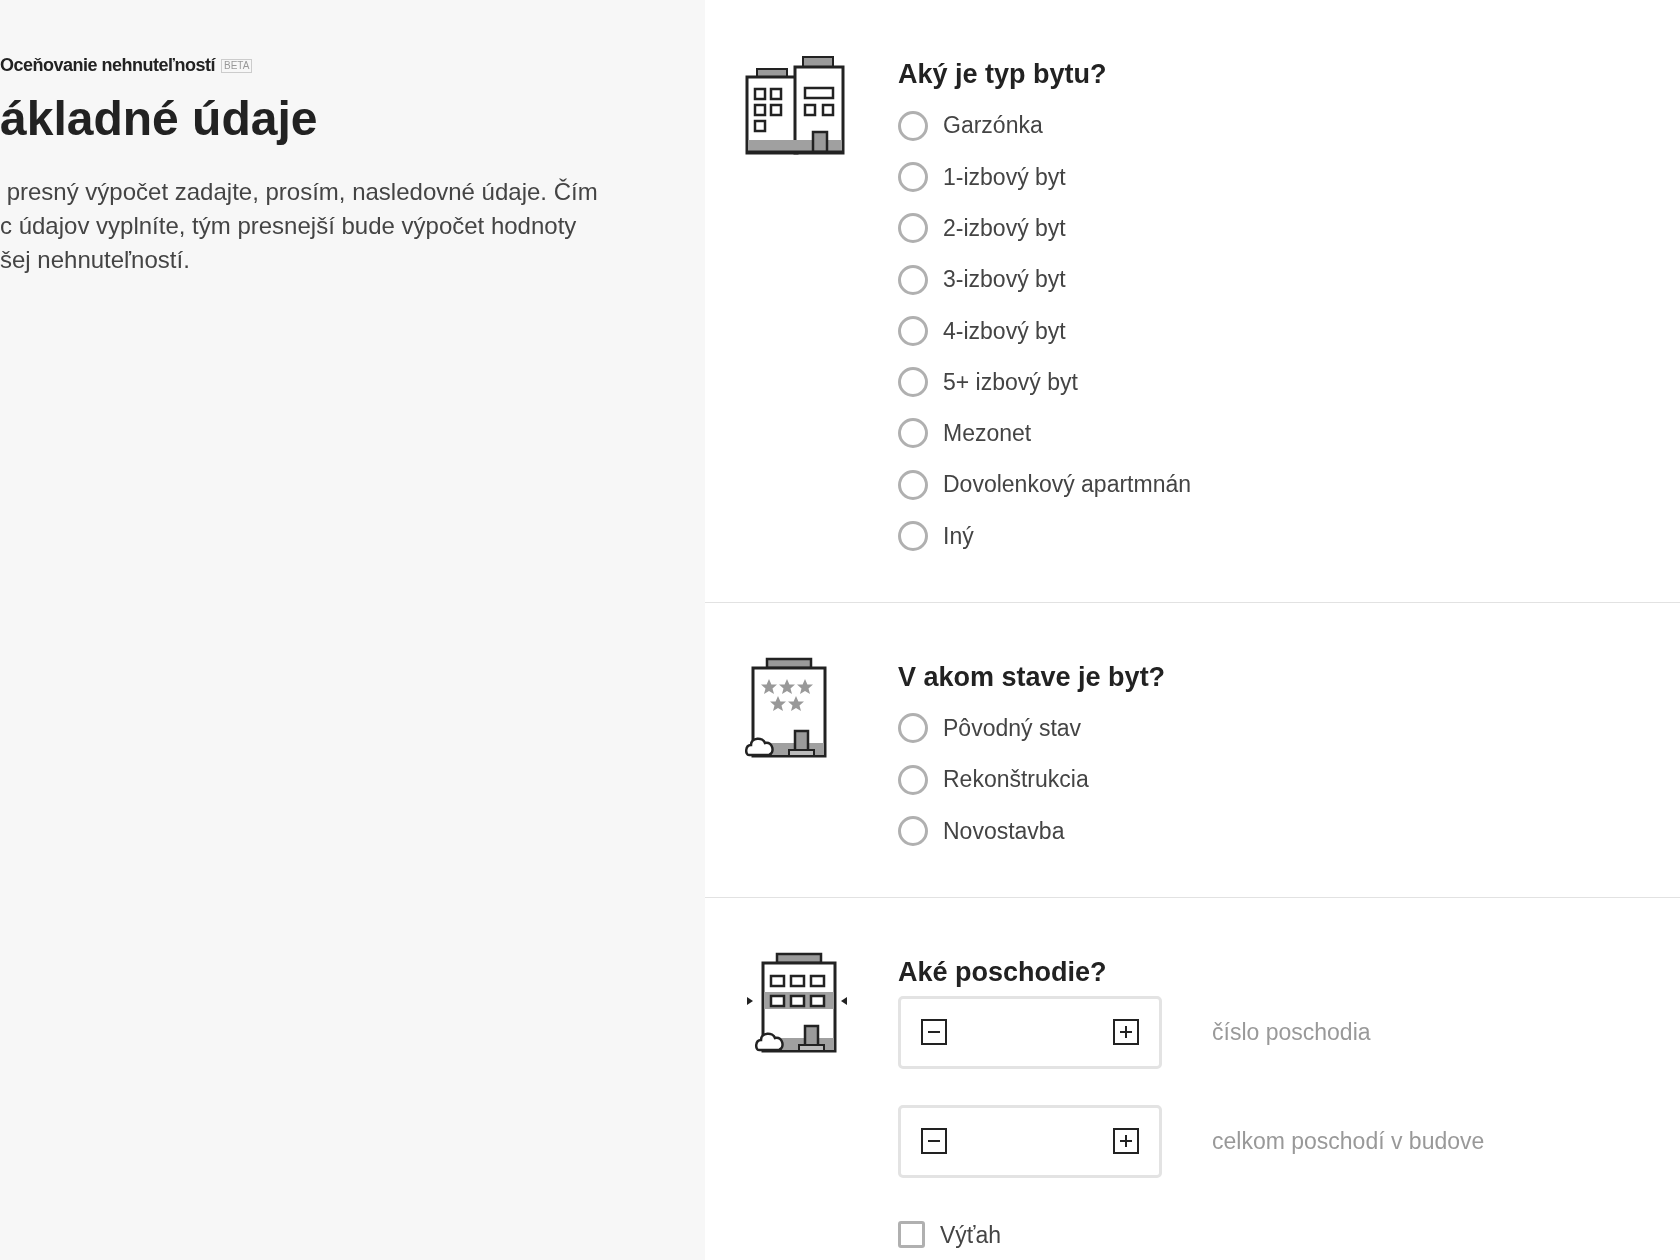 This screenshot has height=1260, width=1680. What do you see at coordinates (1004, 280) in the screenshot?
I see `option-label: 3-izbový byt` at bounding box center [1004, 280].